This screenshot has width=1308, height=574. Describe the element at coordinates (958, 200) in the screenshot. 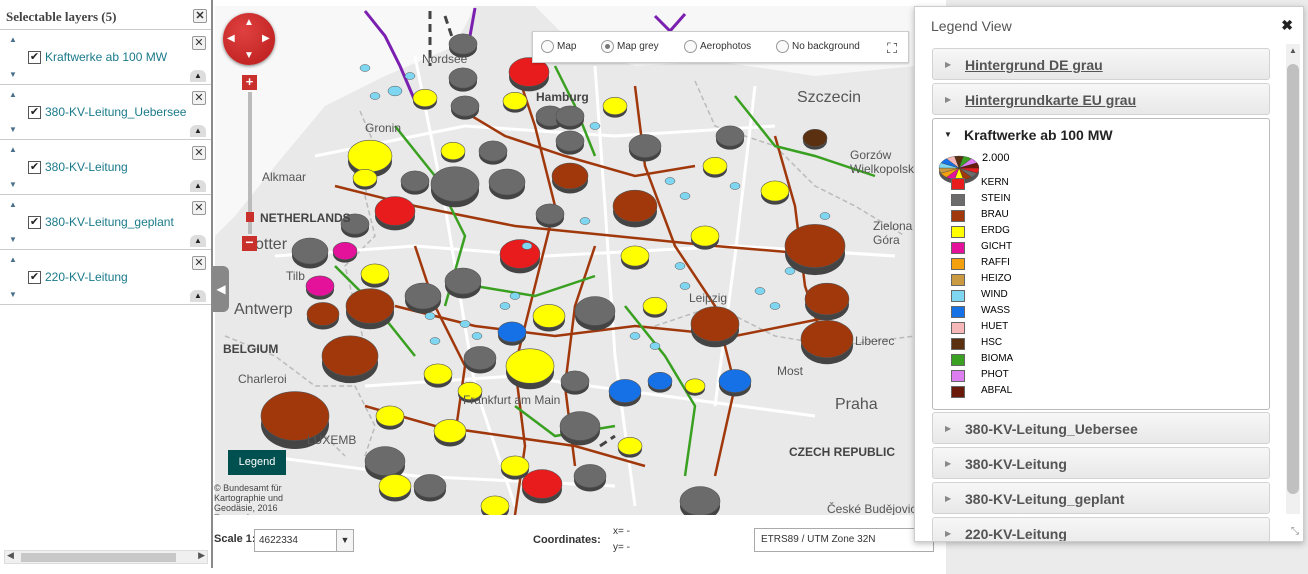

I see `legend-swatch` at that location.